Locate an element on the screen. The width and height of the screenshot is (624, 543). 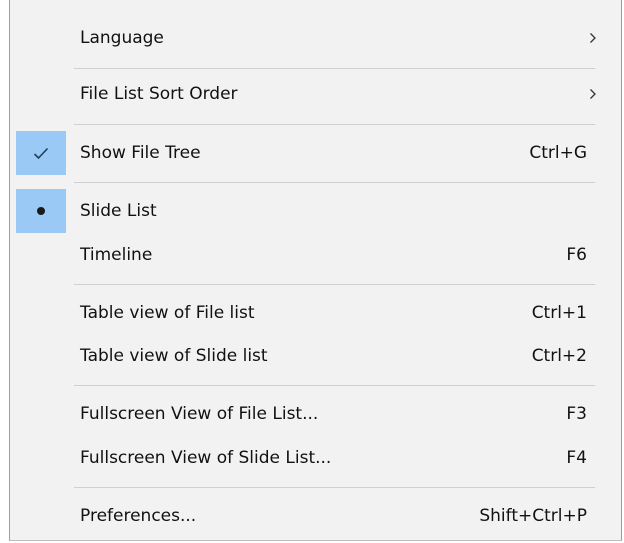
checkmark-icon is located at coordinates (41, 153).